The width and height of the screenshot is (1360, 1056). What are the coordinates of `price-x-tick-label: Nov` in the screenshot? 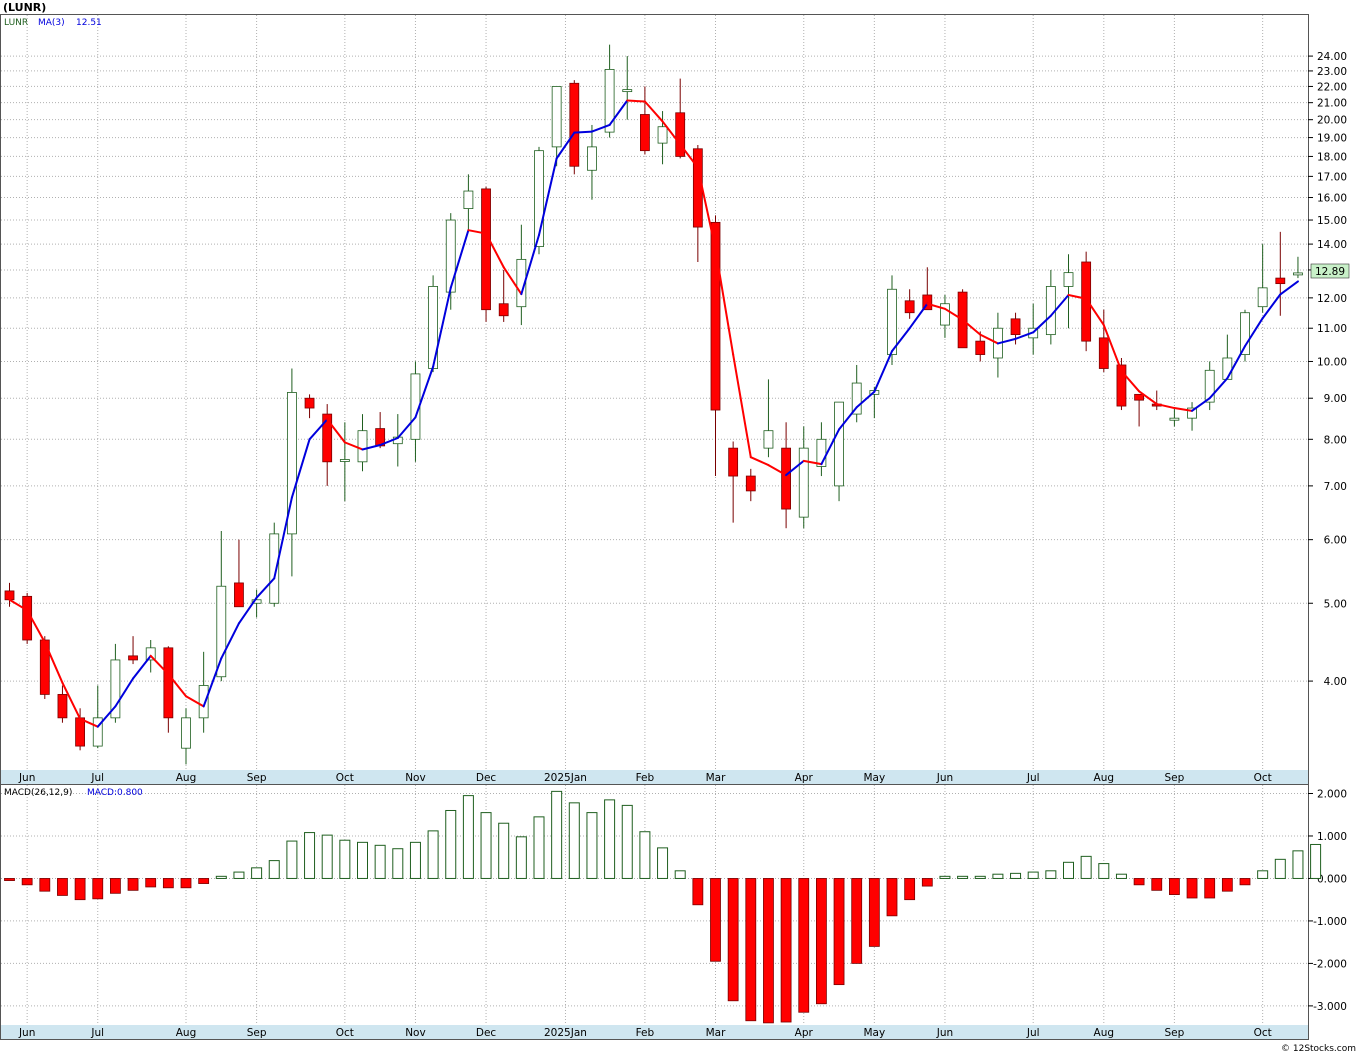 It's located at (415, 778).